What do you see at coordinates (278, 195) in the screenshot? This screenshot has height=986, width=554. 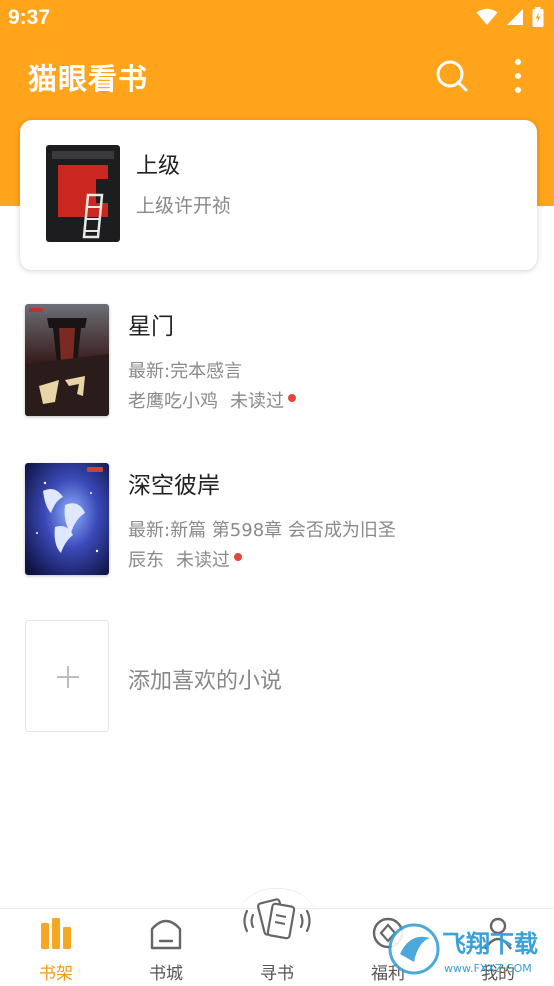 I see `featured-book-card: 上级 上级许开祯` at bounding box center [278, 195].